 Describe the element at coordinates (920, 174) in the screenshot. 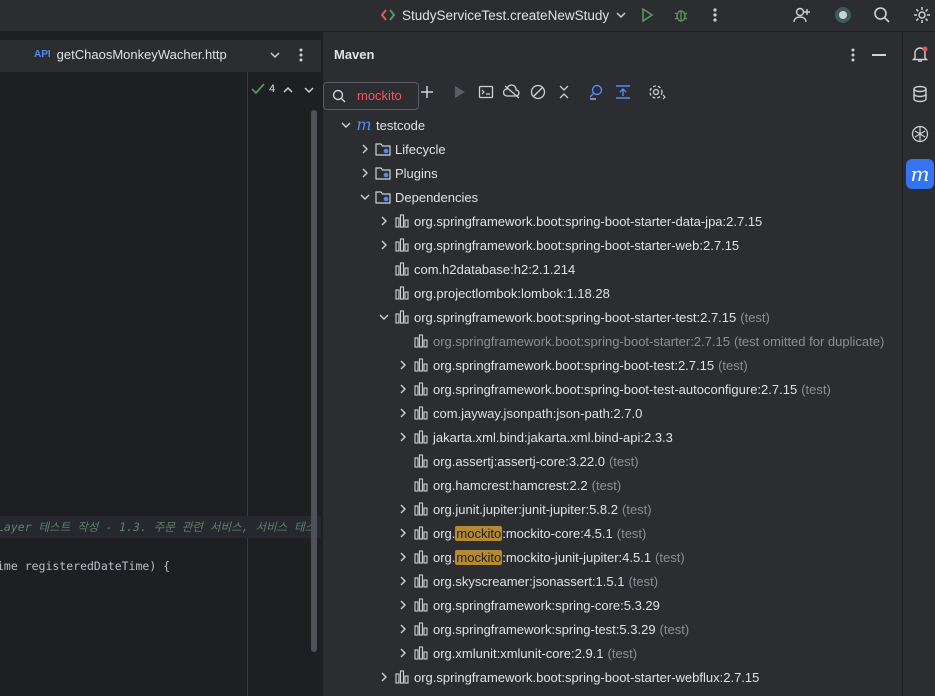

I see `maven-icon: m` at that location.